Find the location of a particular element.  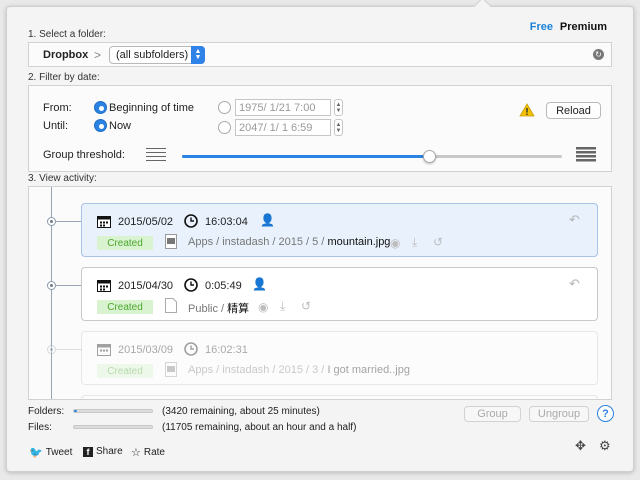

activity-filename: mountain.jpg is located at coordinates (359, 242).